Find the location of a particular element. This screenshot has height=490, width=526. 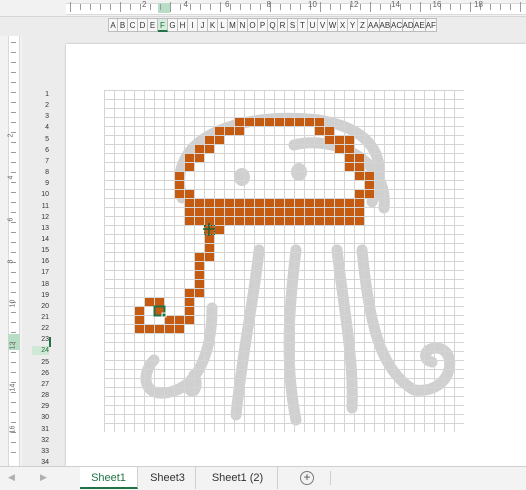

row-header-1: 1 is located at coordinates (40, 94).